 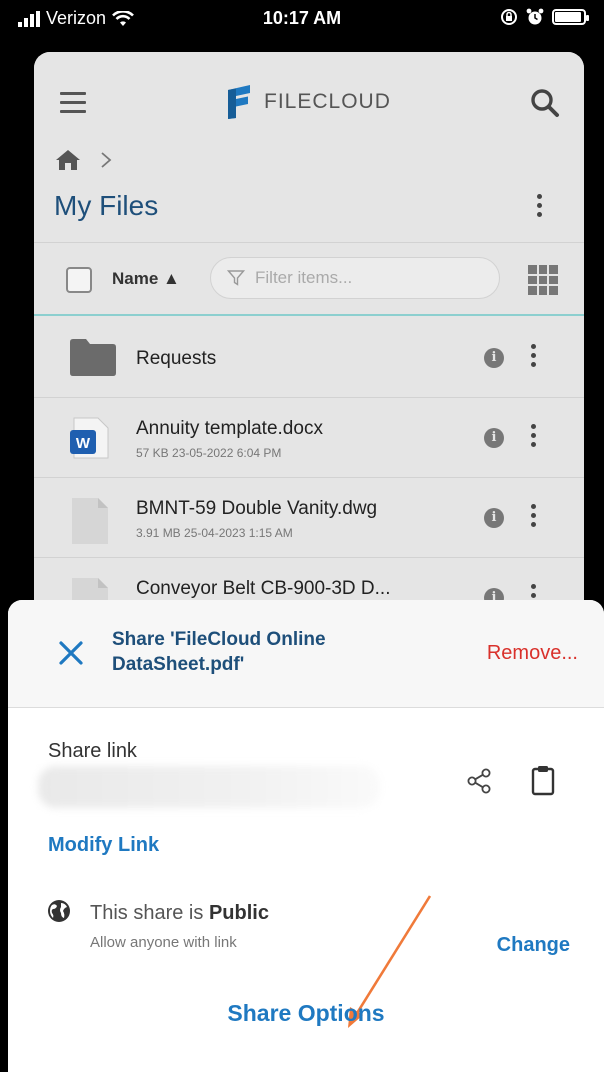 I want to click on share-visibility-value: Public, so click(x=238, y=913).